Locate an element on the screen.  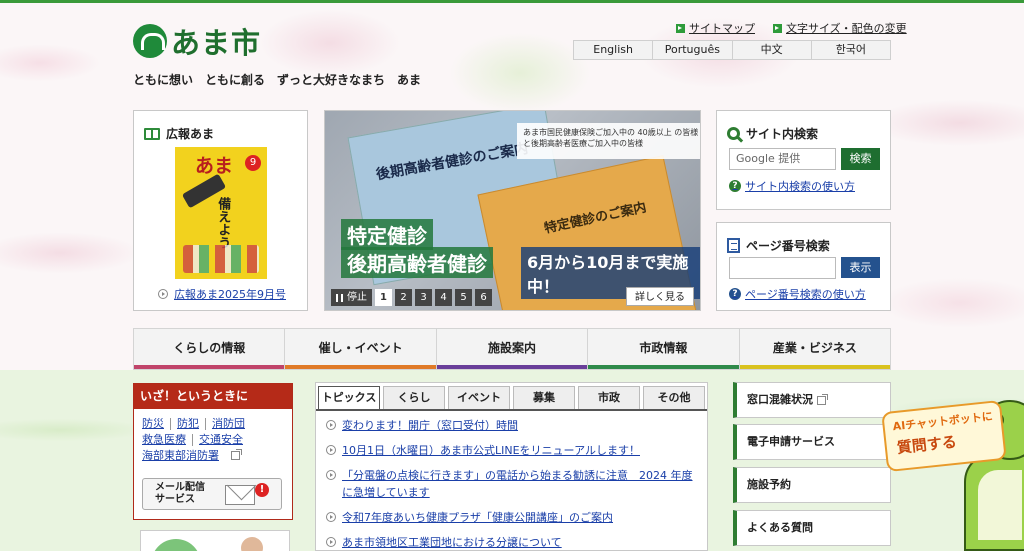
page-number-input is located at coordinates (782, 268).